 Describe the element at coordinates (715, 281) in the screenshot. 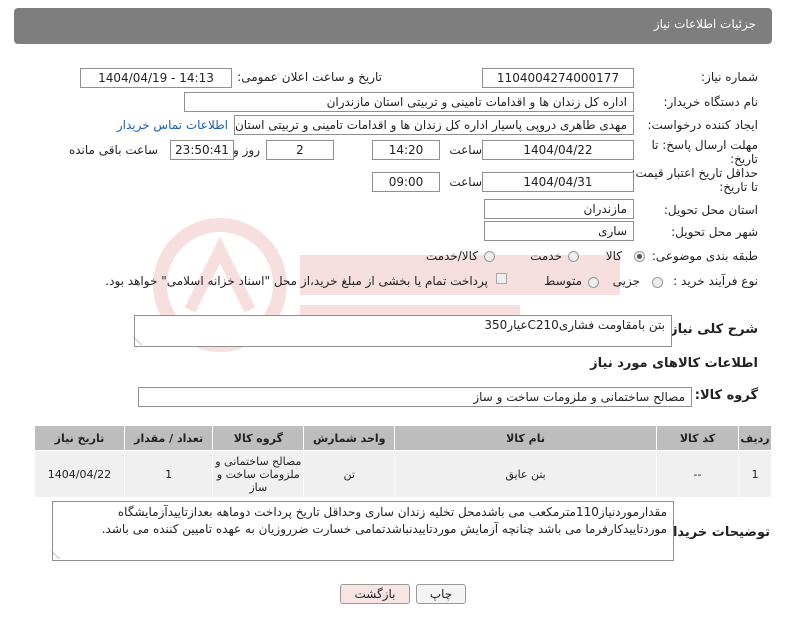

I see `process-label: نوع فرآیند خرید :` at that location.